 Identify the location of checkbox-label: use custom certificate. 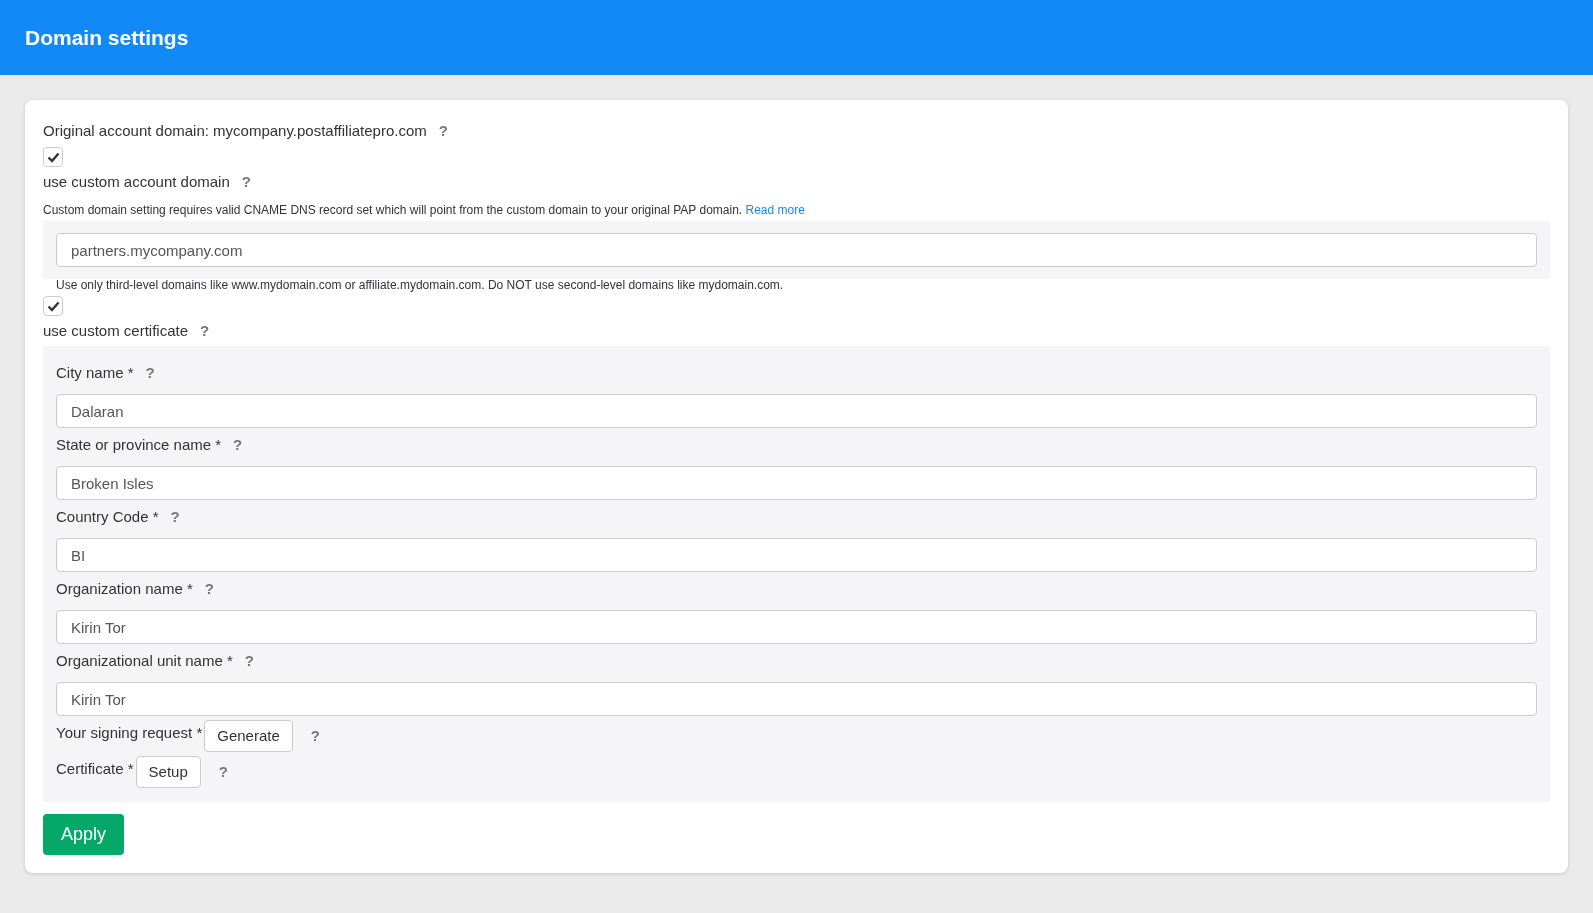
(116, 330).